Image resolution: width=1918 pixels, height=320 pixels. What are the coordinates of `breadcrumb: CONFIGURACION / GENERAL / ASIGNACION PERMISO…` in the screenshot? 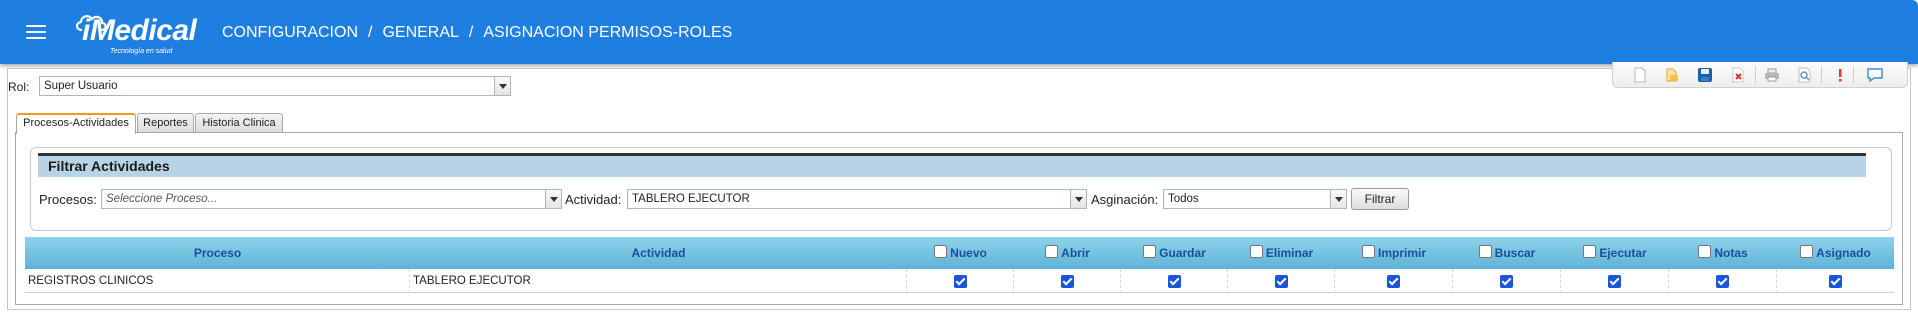 It's located at (477, 33).